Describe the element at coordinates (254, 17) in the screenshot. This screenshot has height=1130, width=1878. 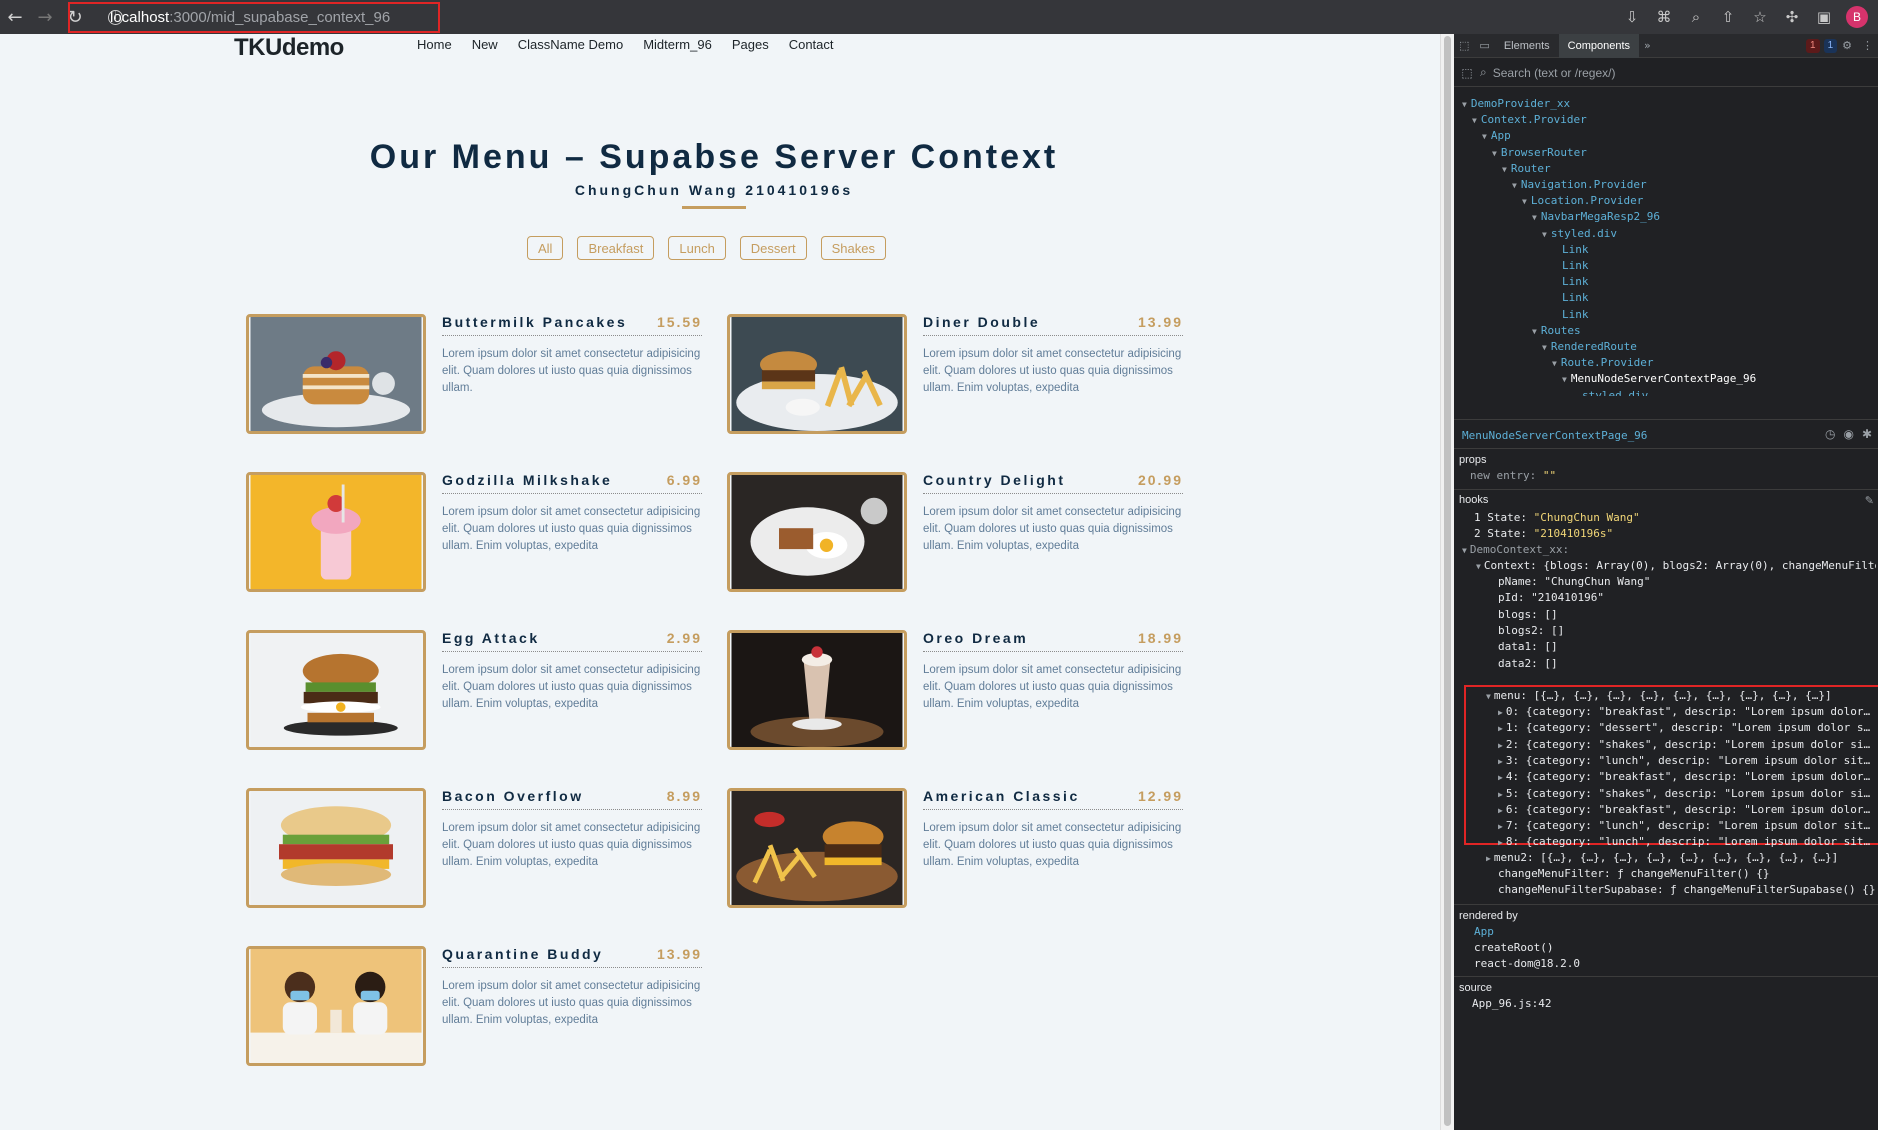
I see `address-bar: i localhost:3000/mid_supabase_context_96` at that location.